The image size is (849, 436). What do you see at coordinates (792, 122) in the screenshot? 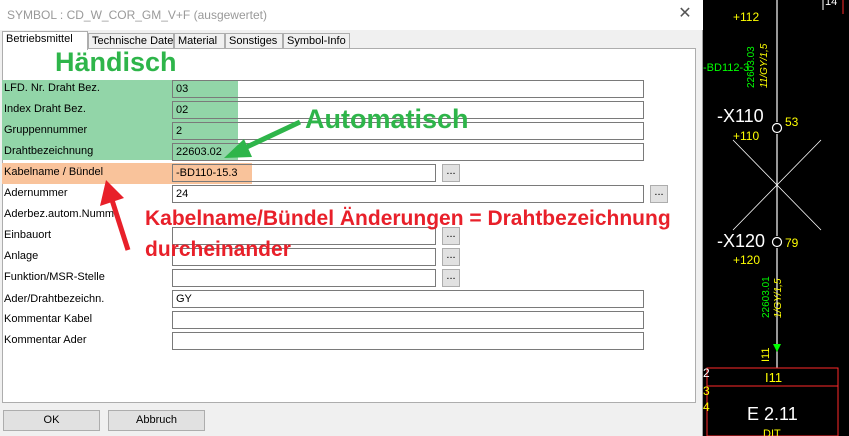
I see `pin-53: 53` at bounding box center [792, 122].